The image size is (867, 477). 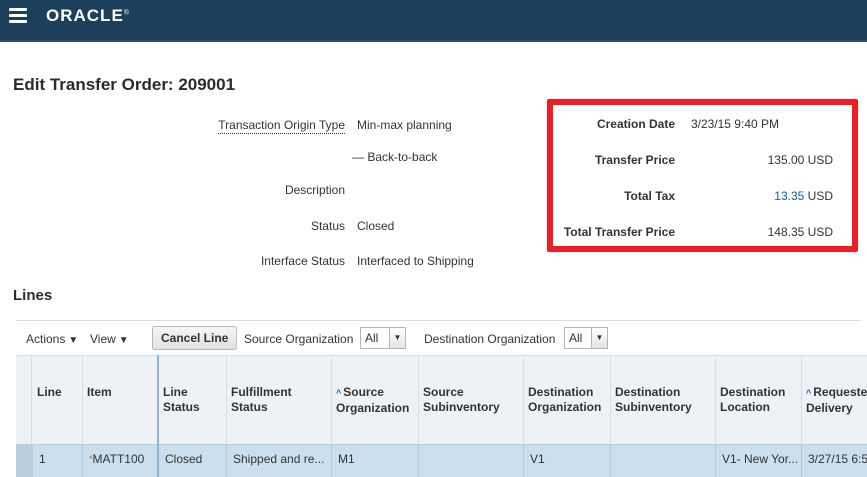 What do you see at coordinates (158, 416) in the screenshot?
I see `frozen-column-divider` at bounding box center [158, 416].